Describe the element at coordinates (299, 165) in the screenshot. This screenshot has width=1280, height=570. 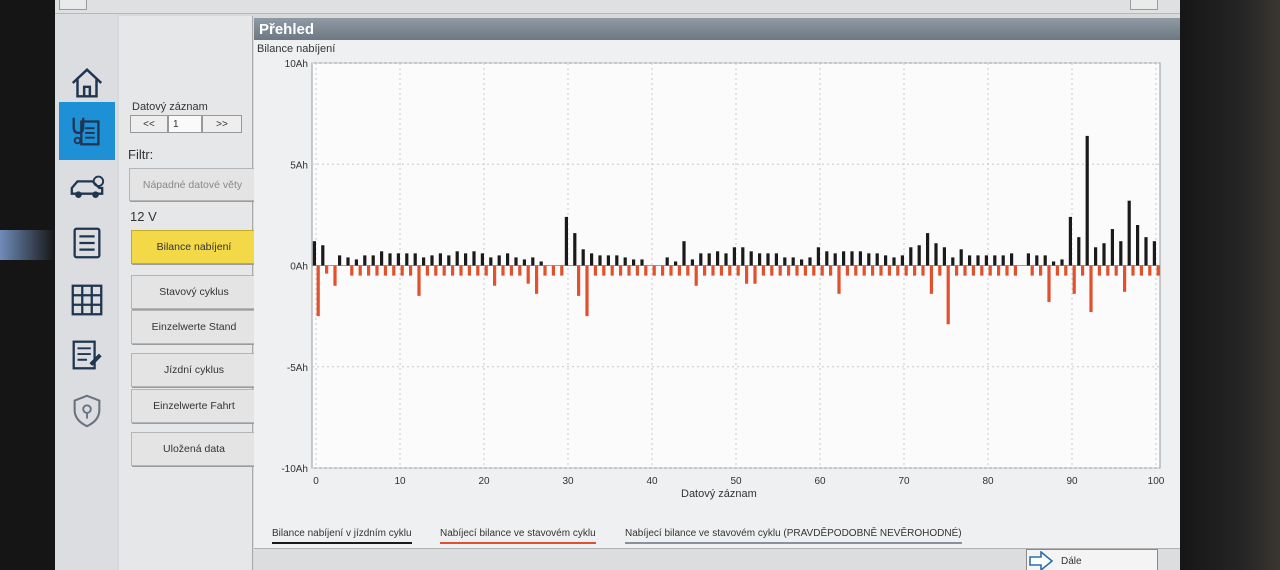
I see `y-tick-label: 5Ah` at that location.